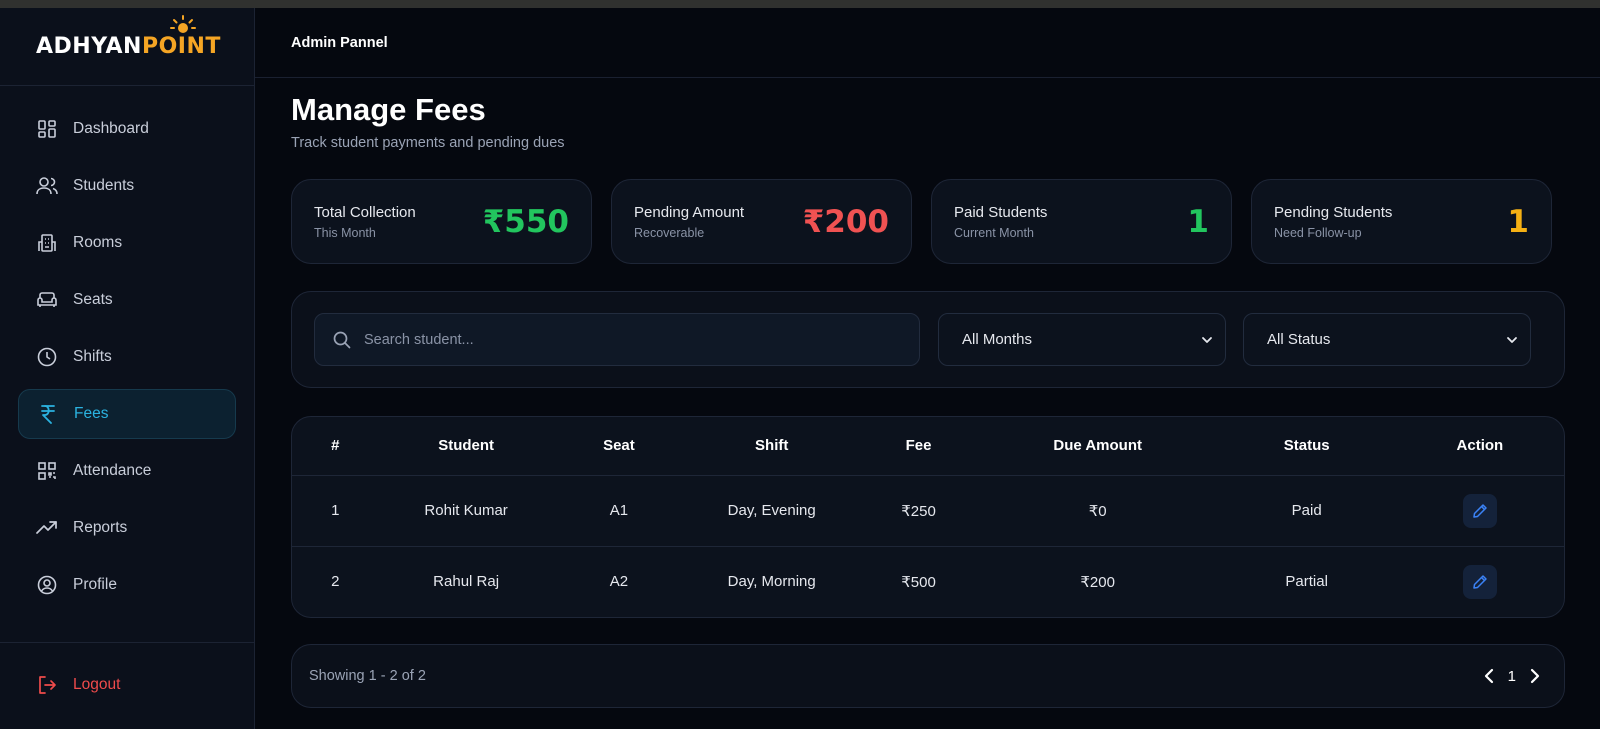  Describe the element at coordinates (47, 471) in the screenshot. I see `qr-code-icon` at that location.